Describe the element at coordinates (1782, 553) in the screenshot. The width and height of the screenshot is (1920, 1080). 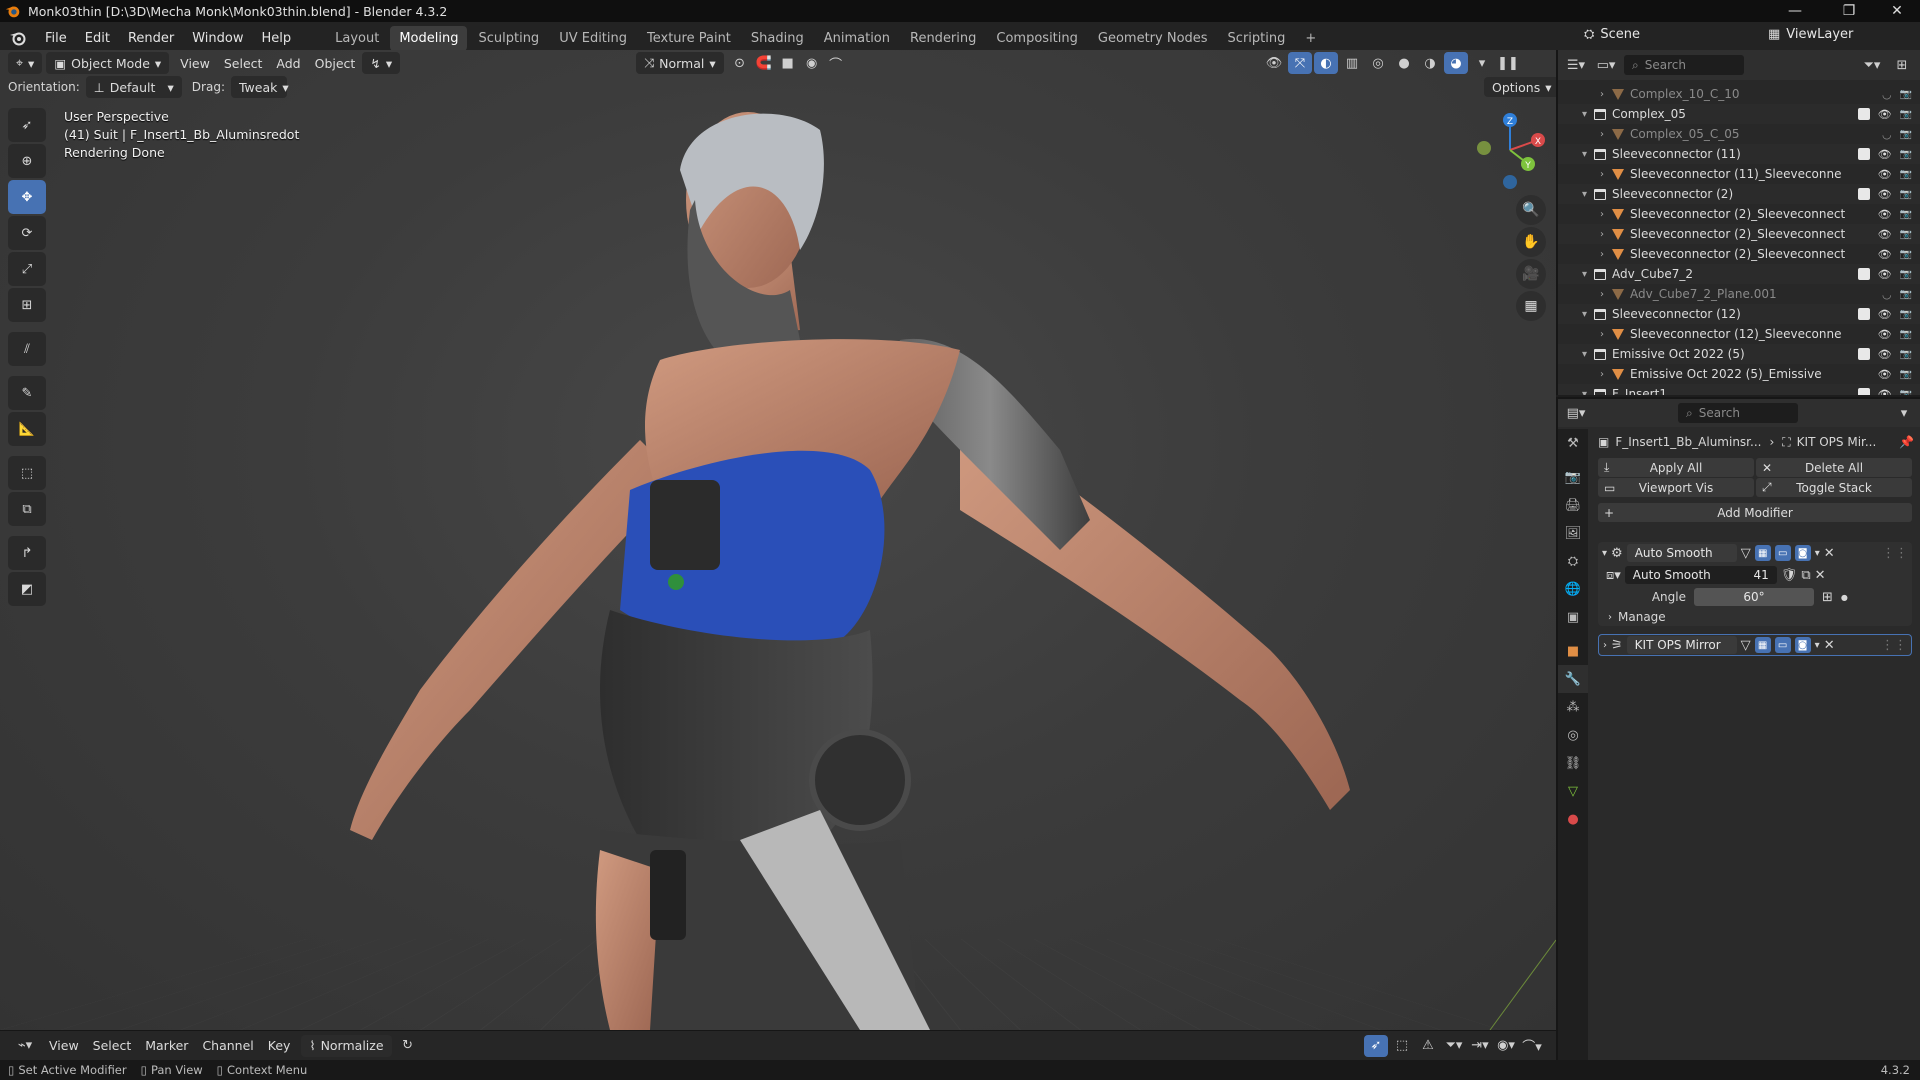
I see `viewport-display-icon: ▭` at that location.